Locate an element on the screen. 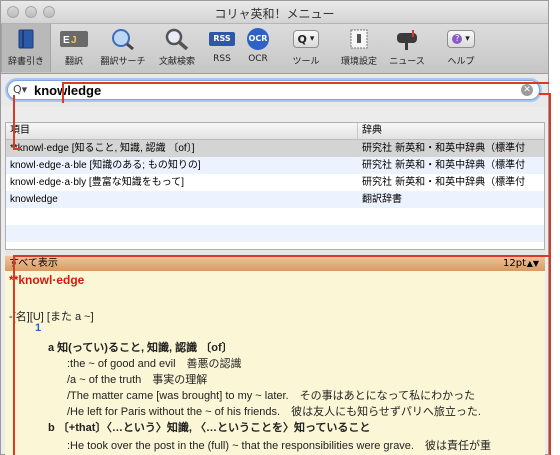  book-icon is located at coordinates (26, 39).